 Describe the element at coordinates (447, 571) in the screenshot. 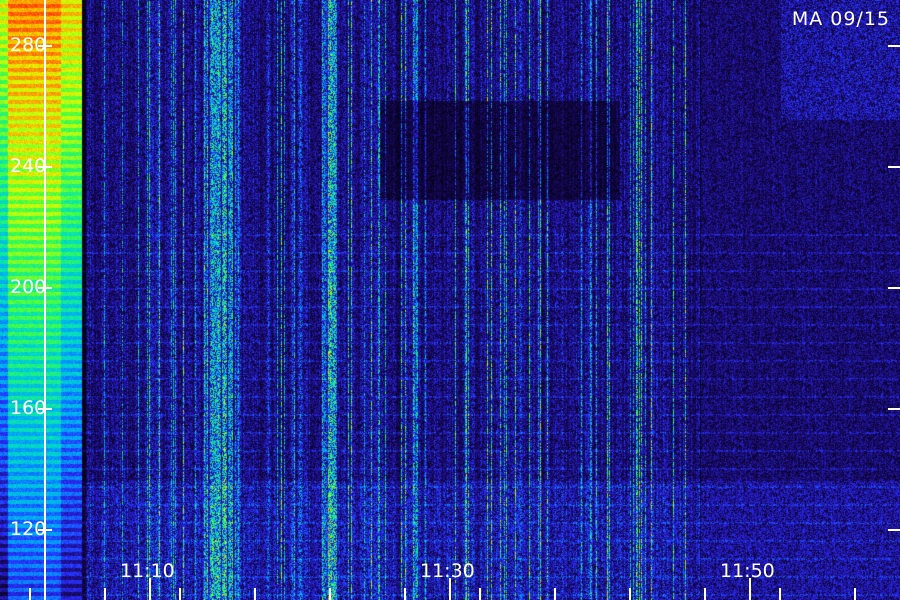

I see `x-tick-label: 11:30` at that location.